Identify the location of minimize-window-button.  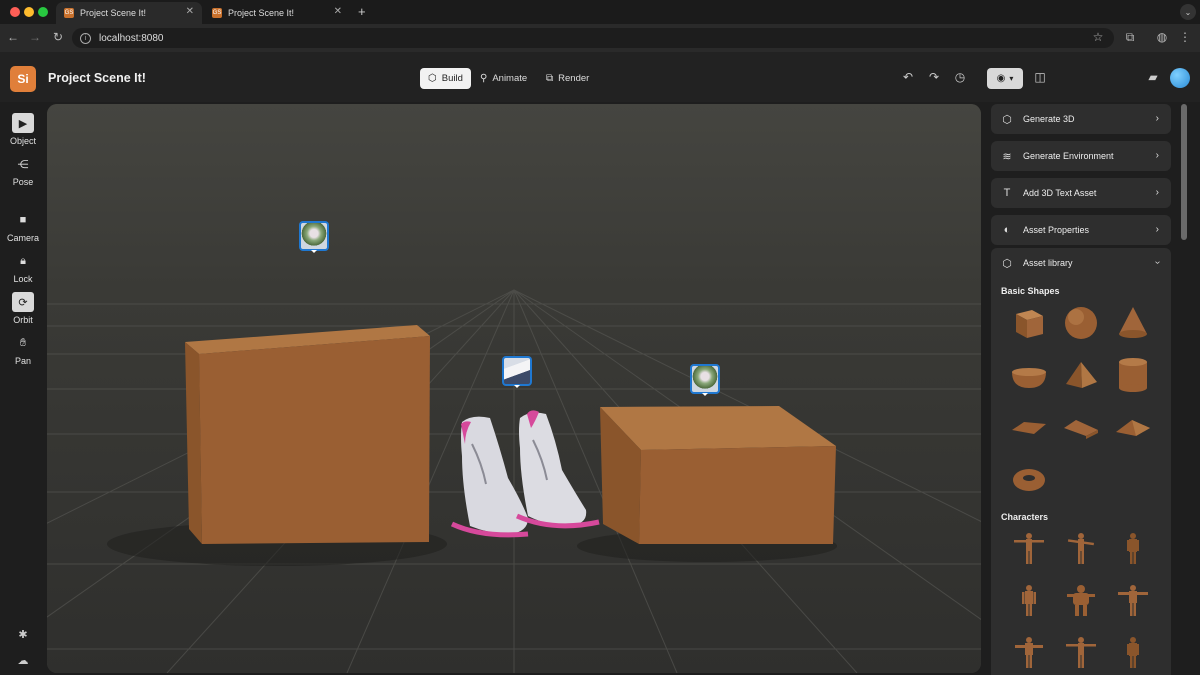
(29, 12).